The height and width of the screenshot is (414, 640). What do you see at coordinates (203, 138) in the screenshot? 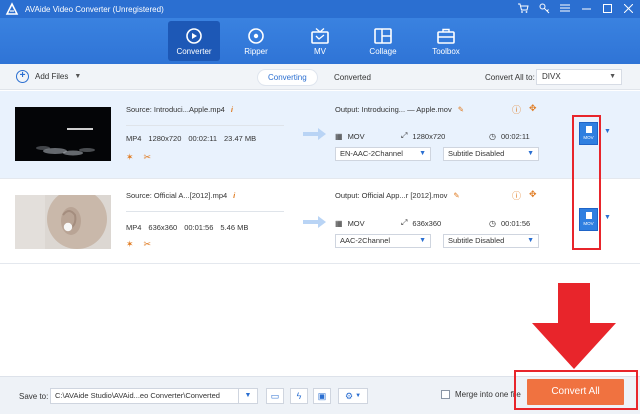
I see `source-duration: 00:02:11` at bounding box center [203, 138].